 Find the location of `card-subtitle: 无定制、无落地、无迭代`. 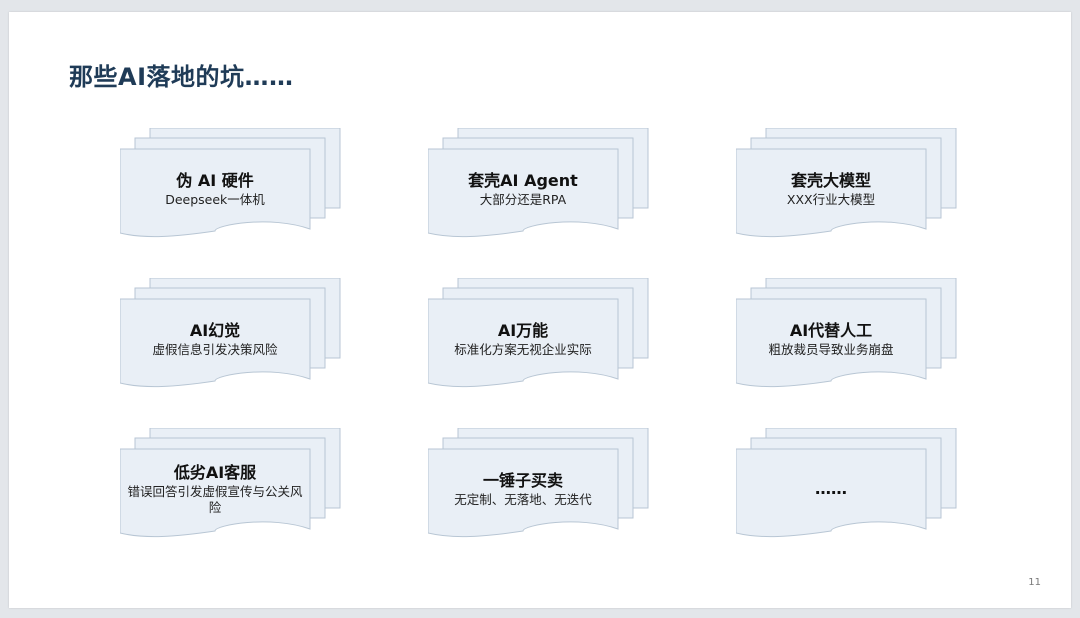

card-subtitle: 无定制、无落地、无迭代 is located at coordinates (523, 499).